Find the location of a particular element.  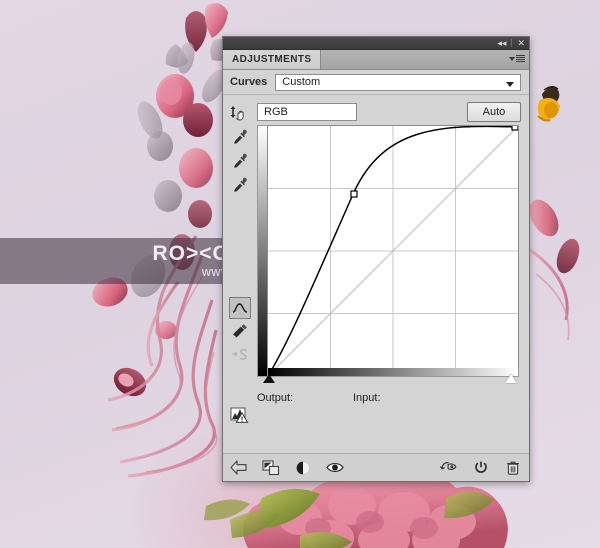

targeted-adjustment-tool is located at coordinates (240, 113).